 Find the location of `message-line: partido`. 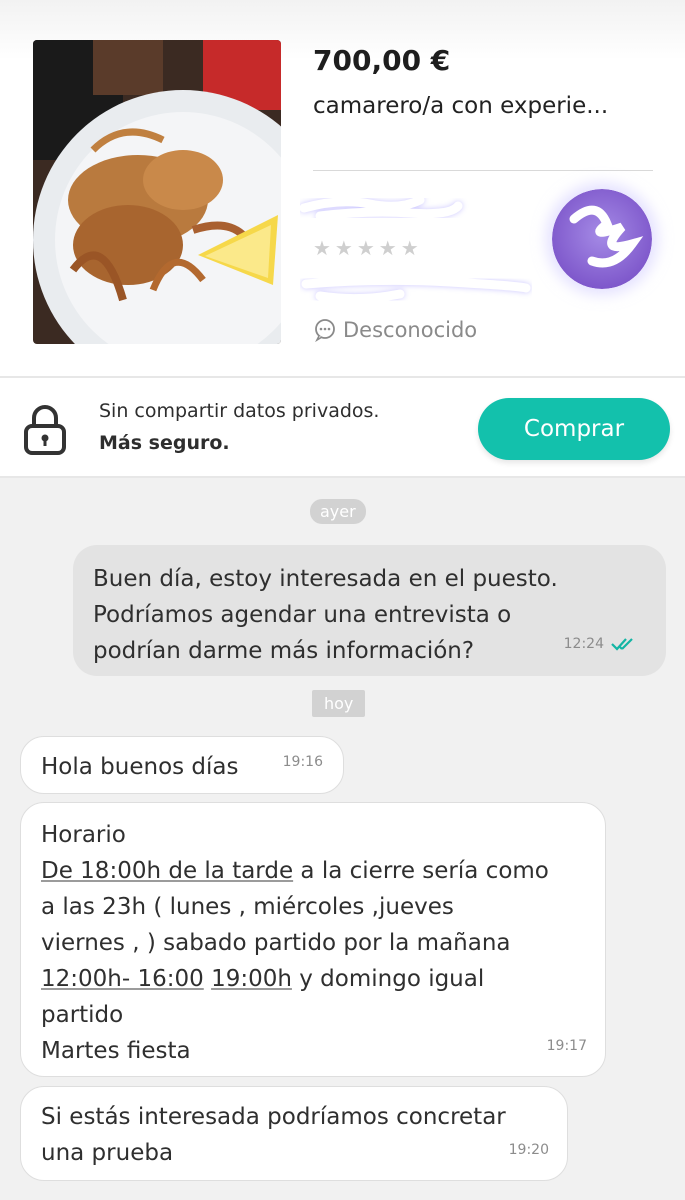

message-line: partido is located at coordinates (82, 1015).